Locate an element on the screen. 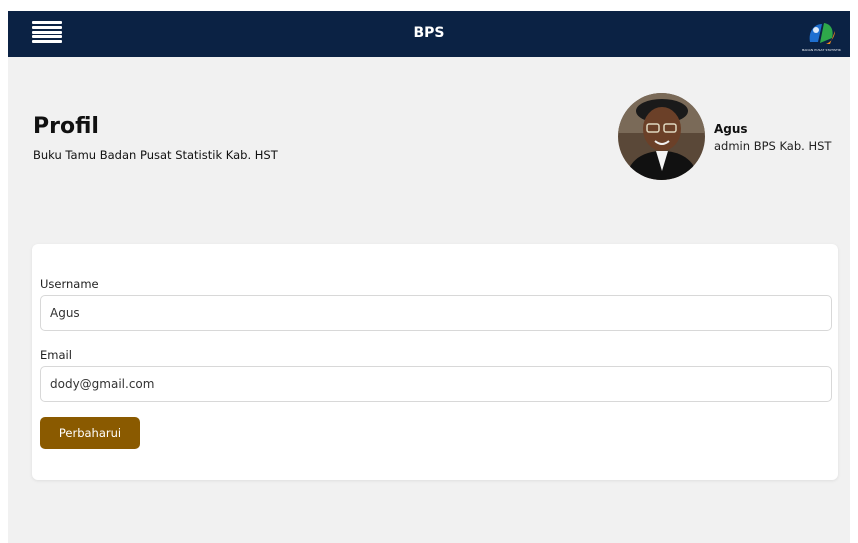  user-role: admin BPS Kab. HST is located at coordinates (773, 146).